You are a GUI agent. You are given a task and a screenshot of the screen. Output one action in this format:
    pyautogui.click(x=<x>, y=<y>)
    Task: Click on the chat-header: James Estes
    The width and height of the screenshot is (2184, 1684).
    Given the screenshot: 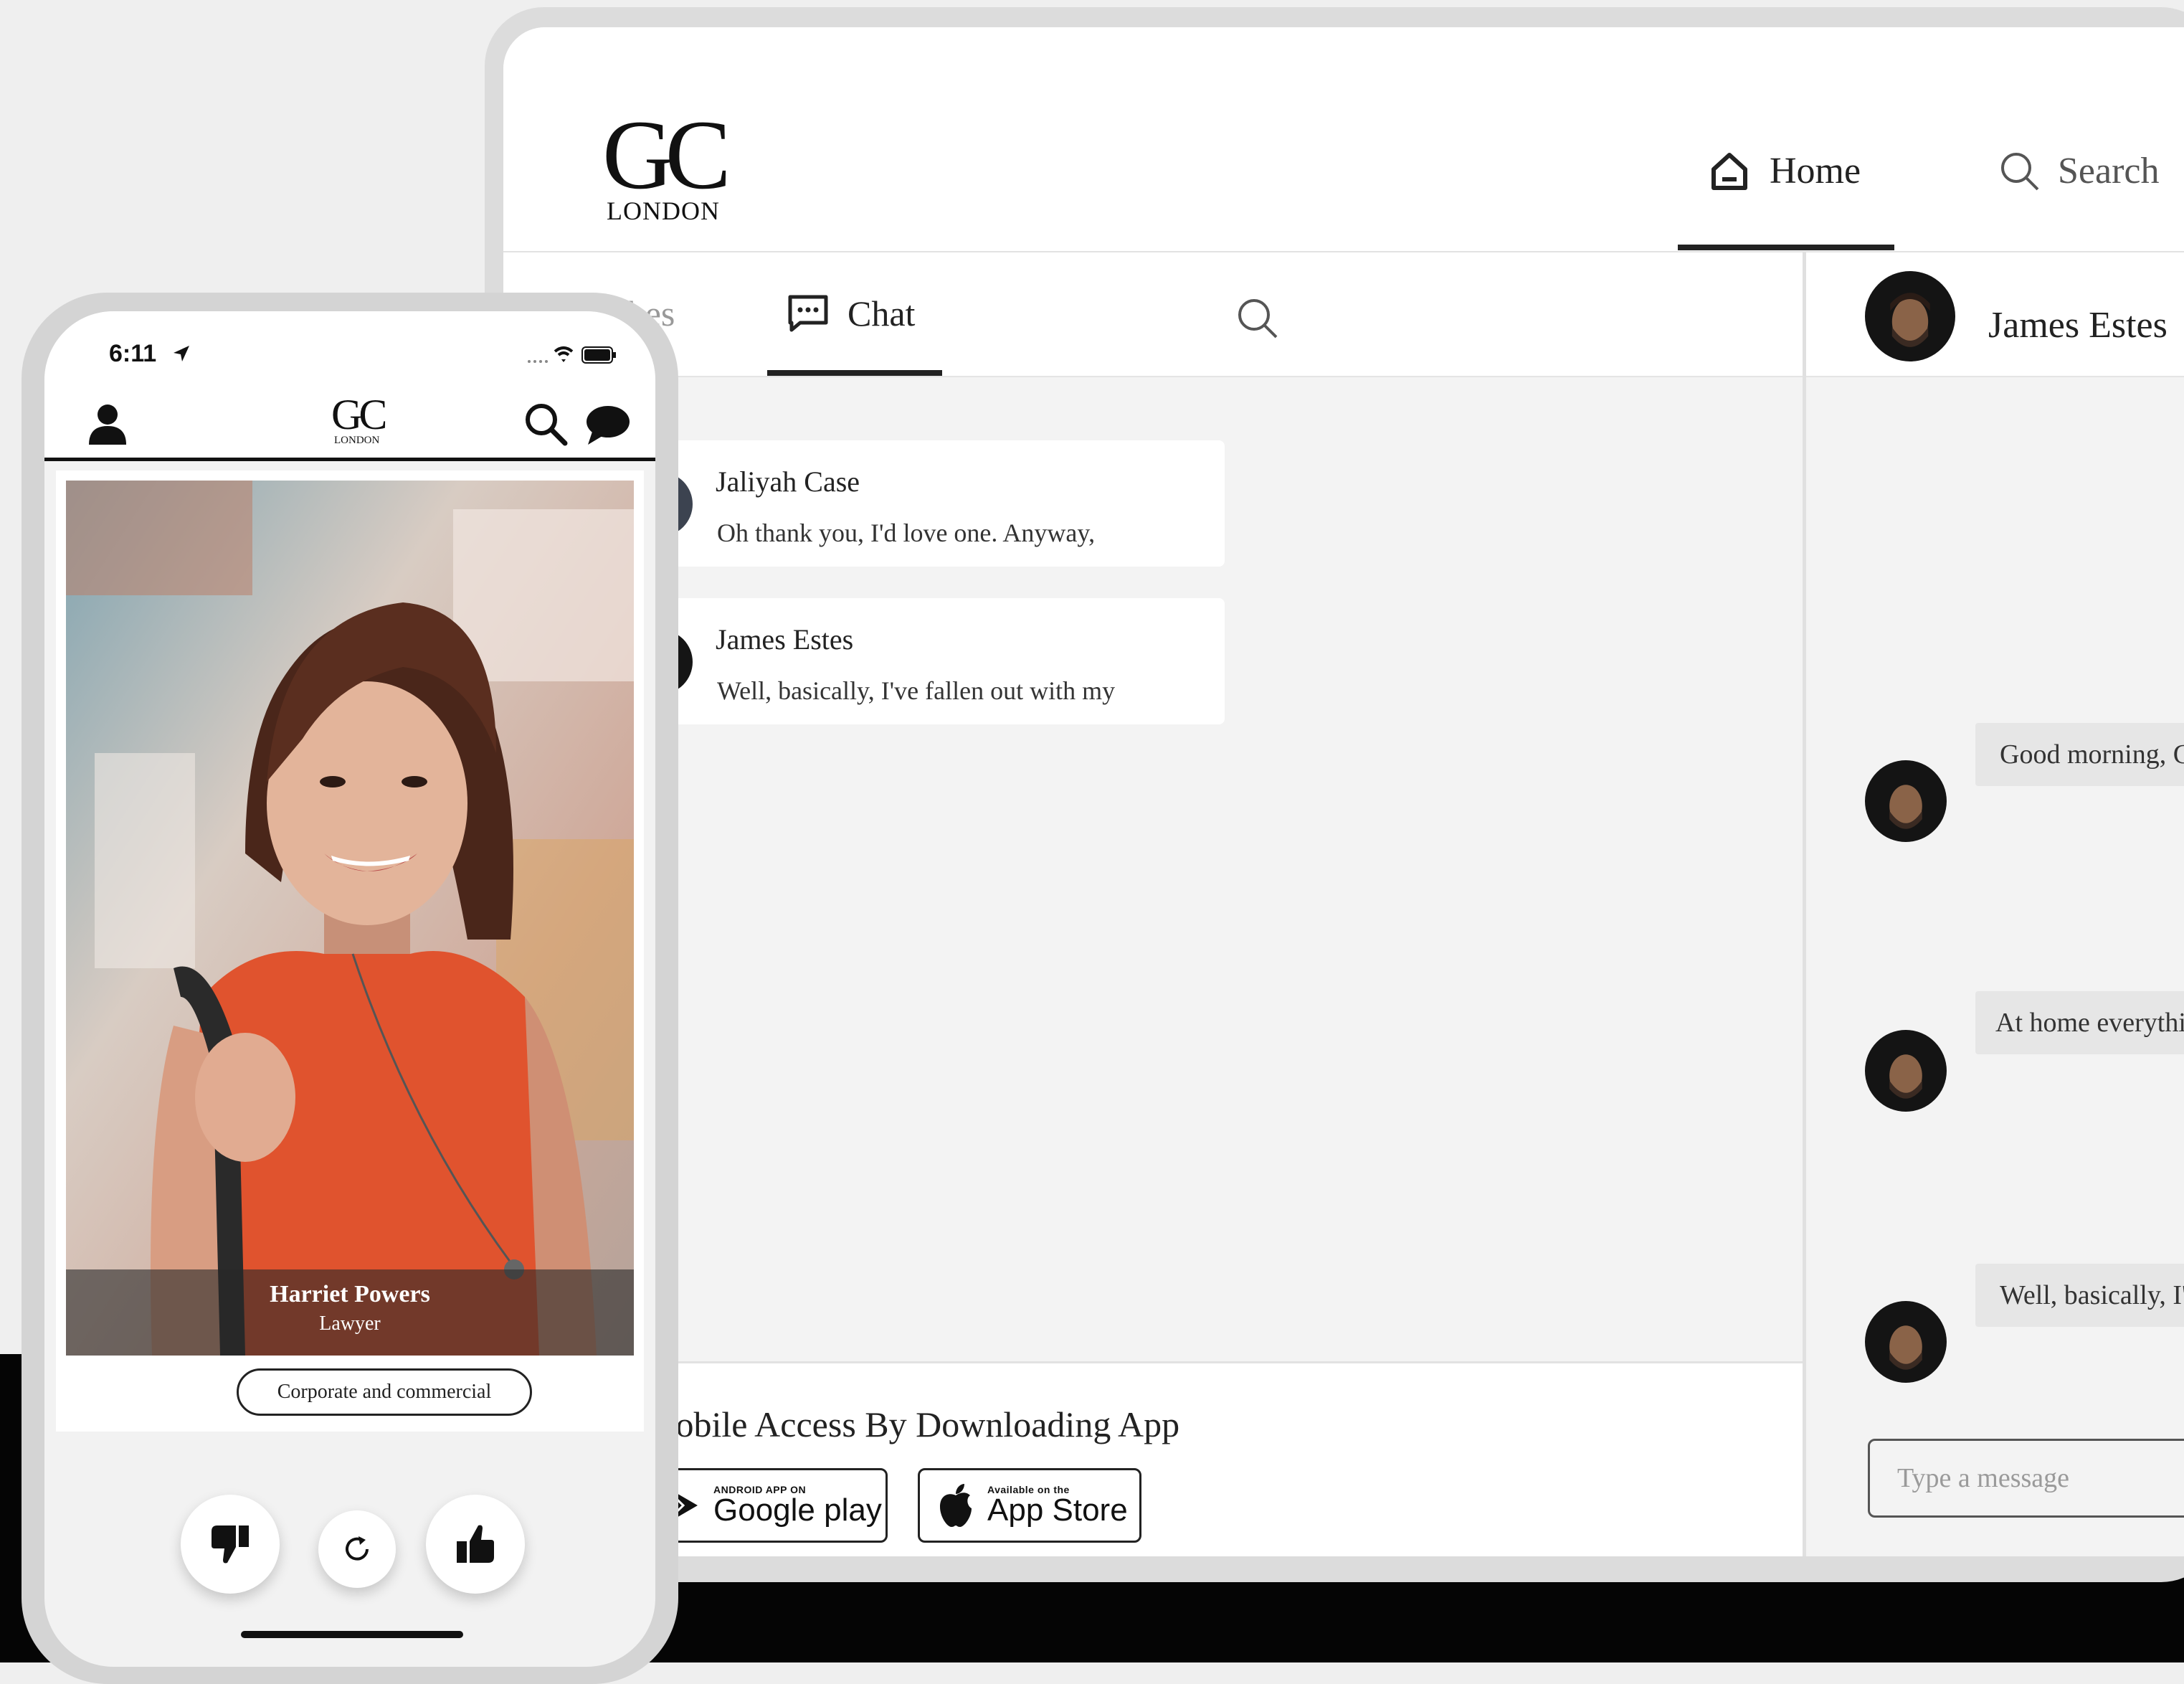 What is the action you would take?
    pyautogui.click(x=1995, y=314)
    